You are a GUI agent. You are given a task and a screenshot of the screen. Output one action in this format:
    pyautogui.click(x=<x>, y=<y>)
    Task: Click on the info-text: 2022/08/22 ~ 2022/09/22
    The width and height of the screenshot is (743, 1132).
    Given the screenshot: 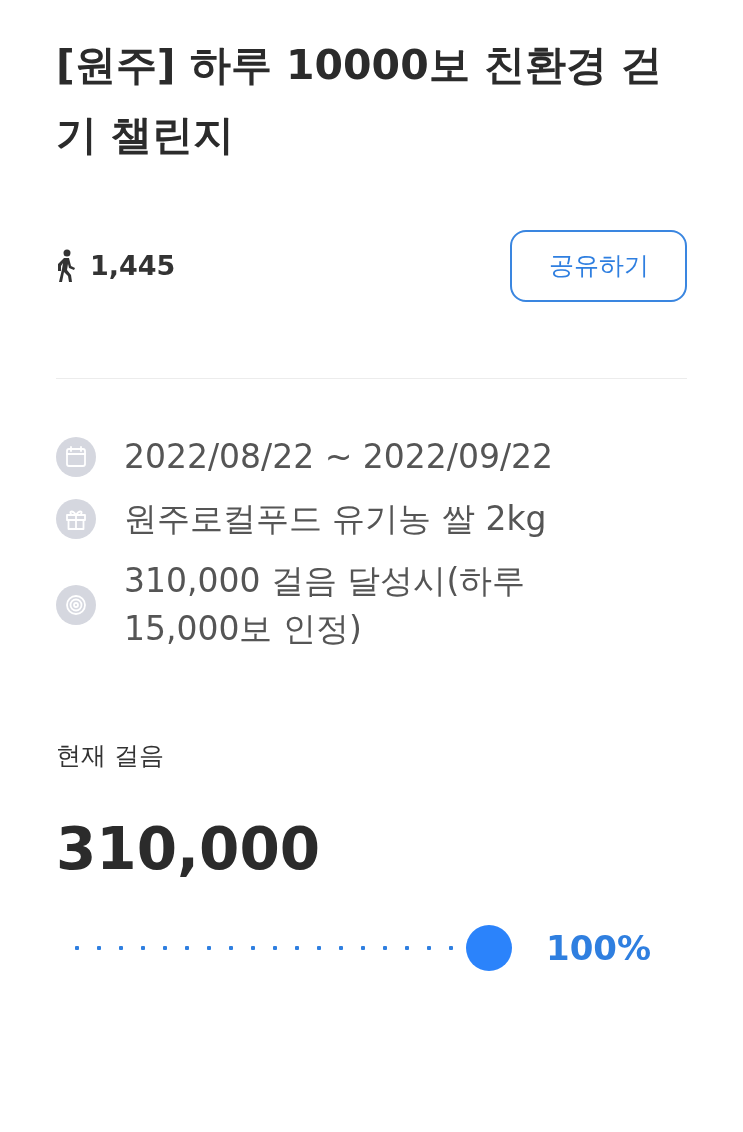 What is the action you would take?
    pyautogui.click(x=339, y=457)
    